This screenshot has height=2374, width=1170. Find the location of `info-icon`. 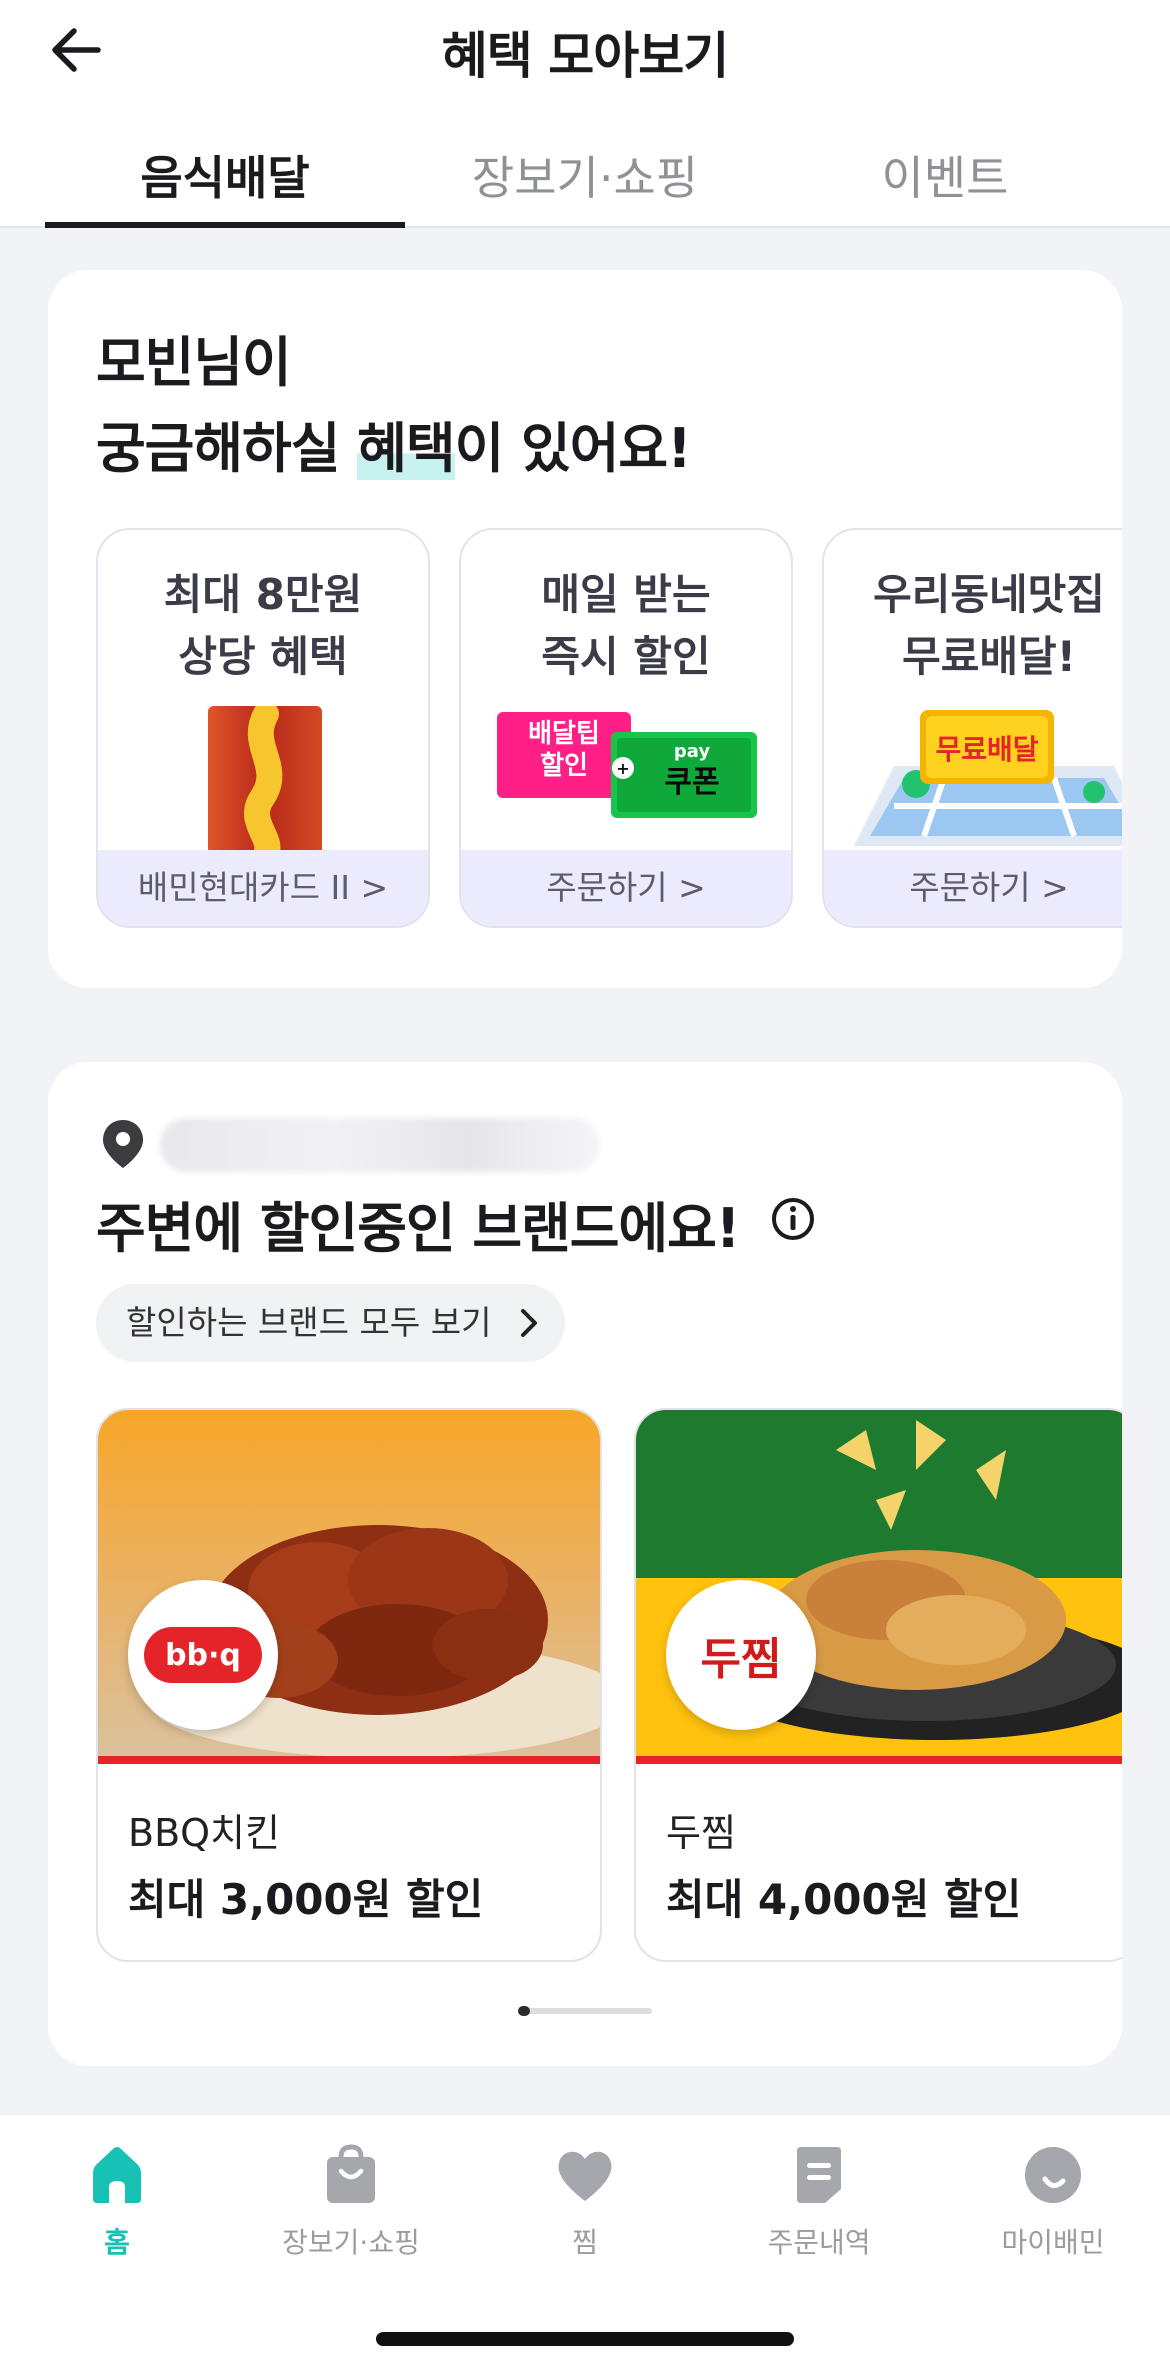

info-icon is located at coordinates (793, 1219).